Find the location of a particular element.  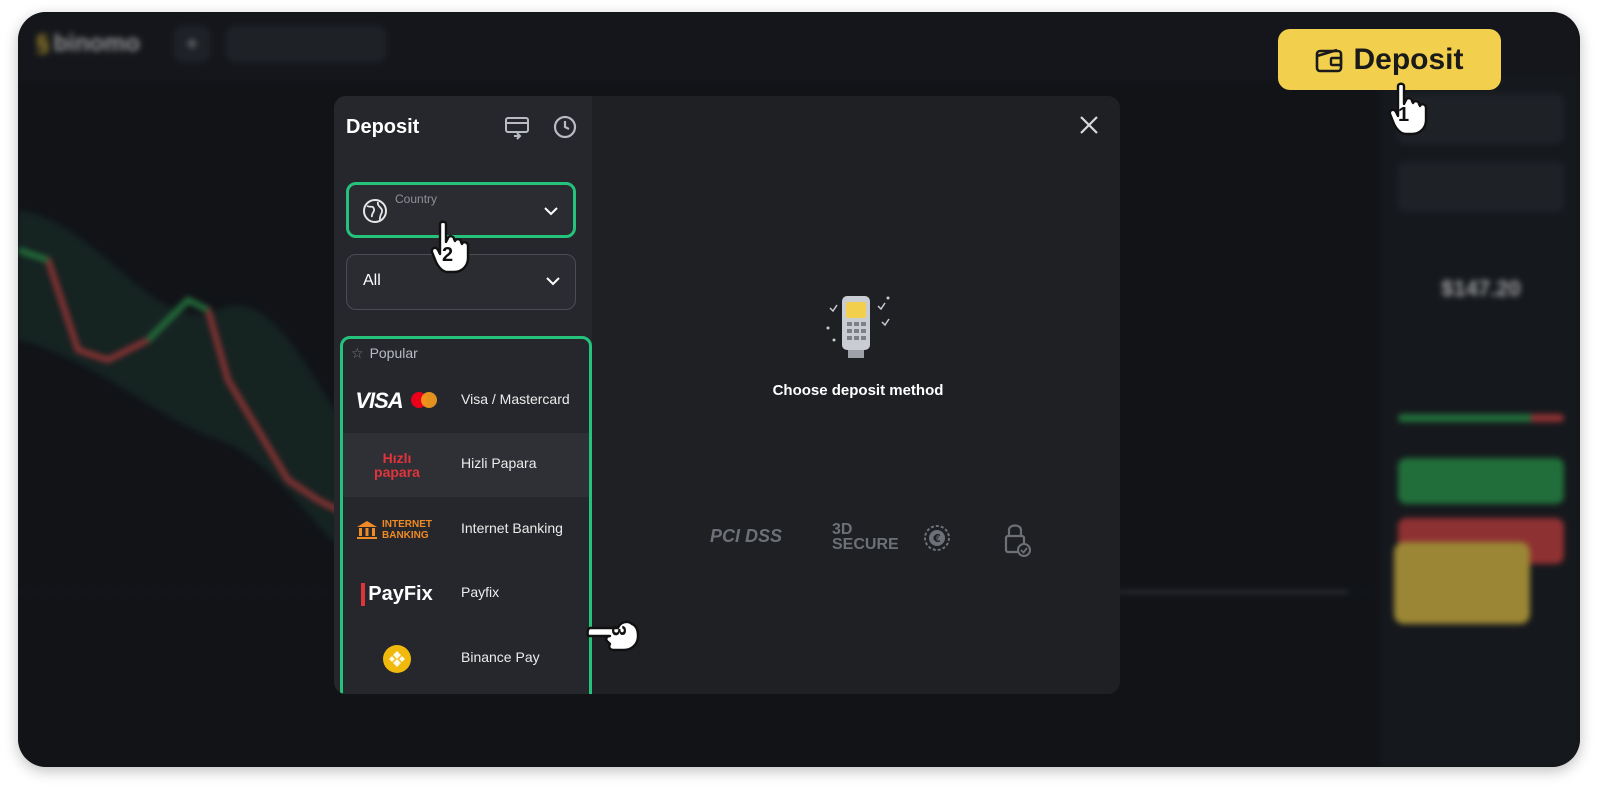

payment-method-name: Hizli Papara is located at coordinates (499, 463).